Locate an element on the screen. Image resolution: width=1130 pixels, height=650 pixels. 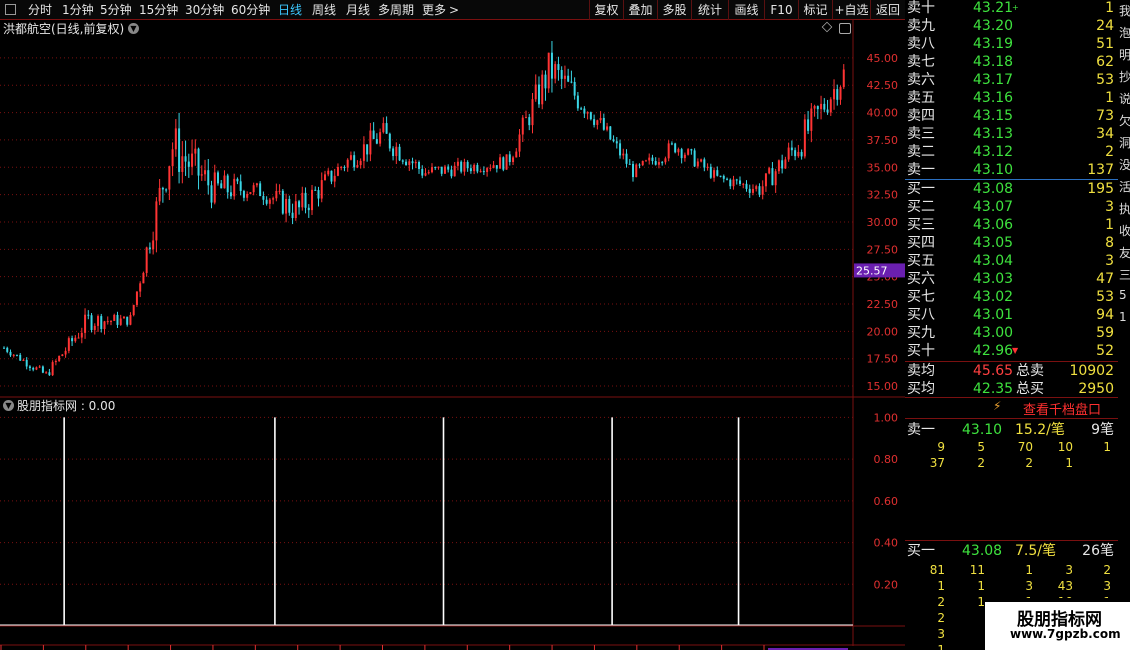
queue-cell: 1 is located at coordinates (941, 586).